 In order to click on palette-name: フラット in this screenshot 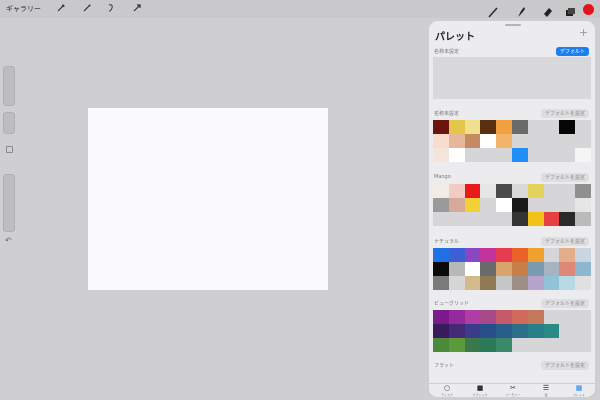, I will do `click(444, 365)`.